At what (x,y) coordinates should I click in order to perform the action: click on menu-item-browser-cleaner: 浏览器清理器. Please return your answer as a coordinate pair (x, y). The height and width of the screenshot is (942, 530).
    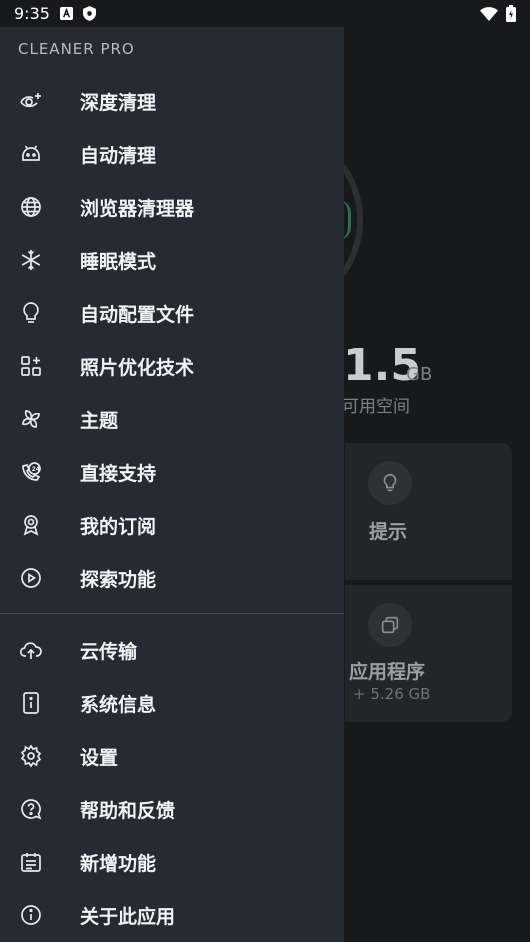
    Looking at the image, I should click on (172, 207).